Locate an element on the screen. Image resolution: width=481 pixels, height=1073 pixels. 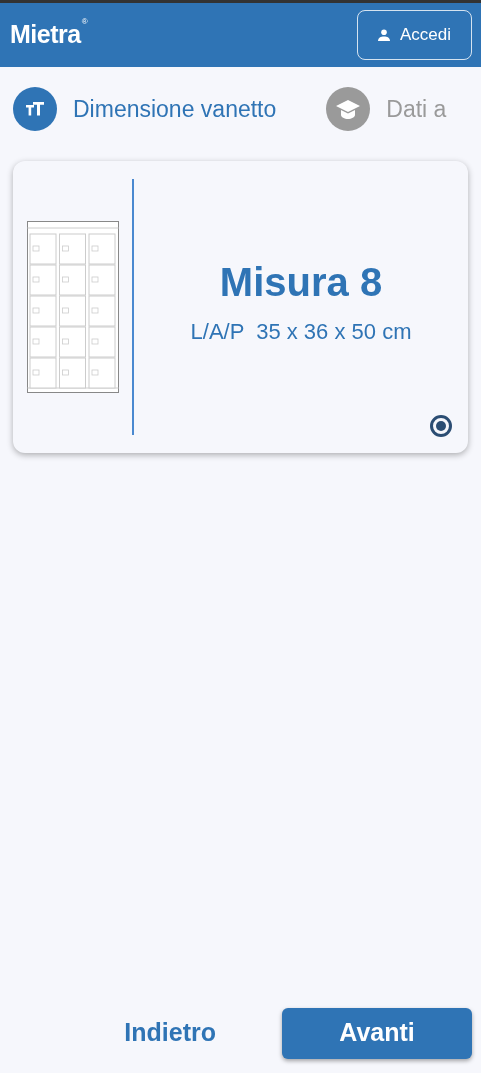
back-button: Indietro is located at coordinates (170, 1033).